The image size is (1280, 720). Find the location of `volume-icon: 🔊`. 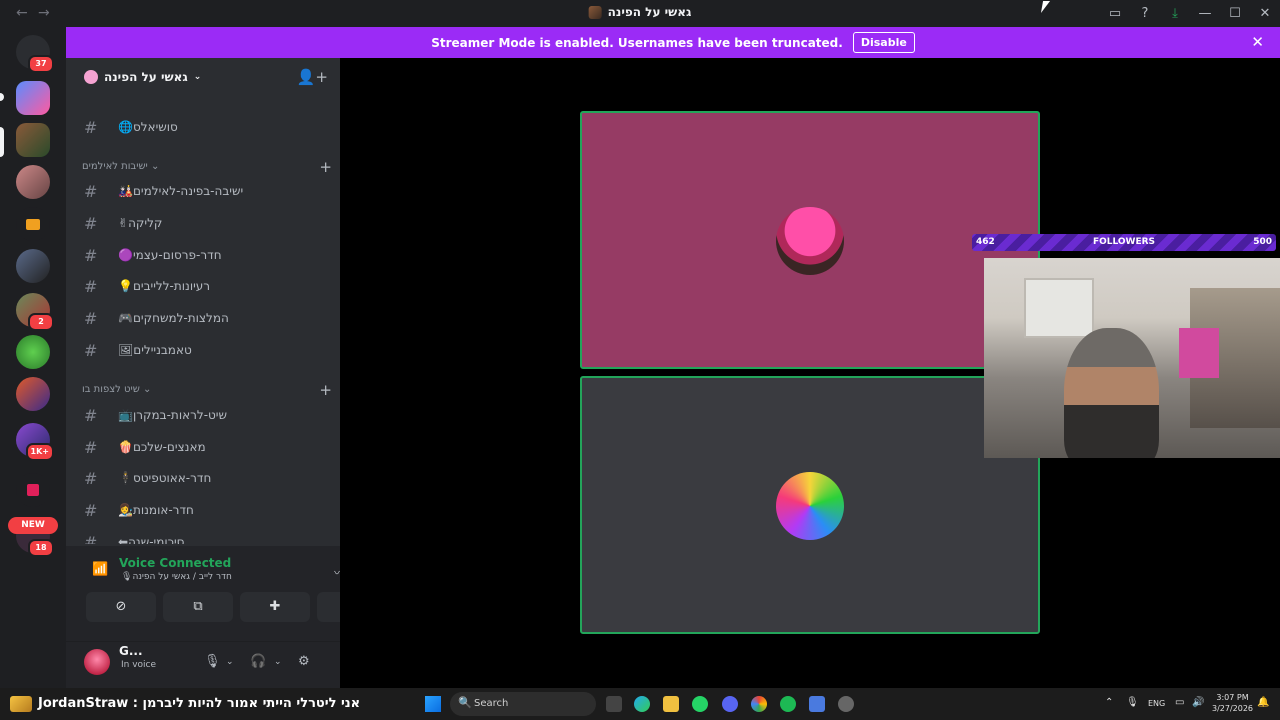

volume-icon: 🔊 is located at coordinates (1198, 702).